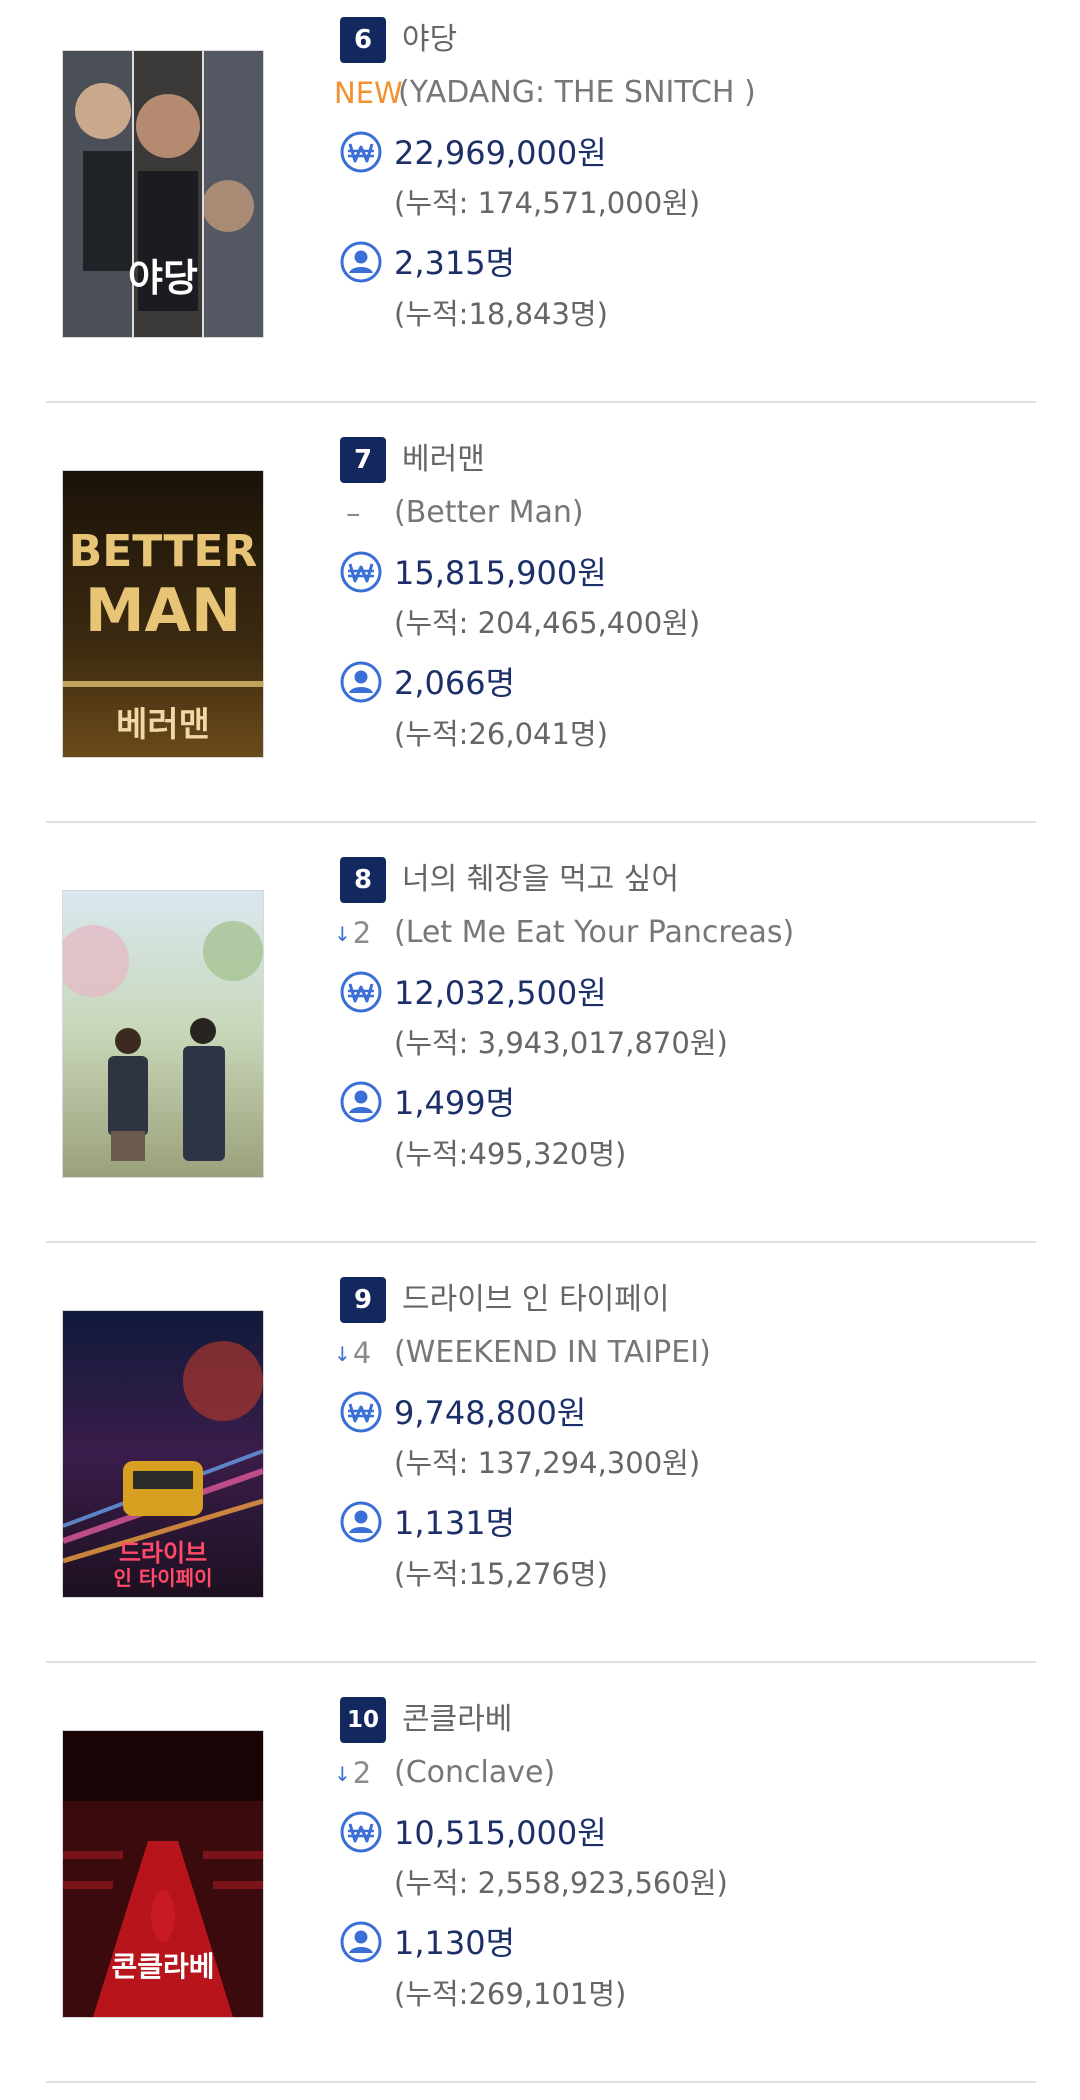 The width and height of the screenshot is (1080, 2100). What do you see at coordinates (363, 1300) in the screenshot?
I see `rank-badge: 9` at bounding box center [363, 1300].